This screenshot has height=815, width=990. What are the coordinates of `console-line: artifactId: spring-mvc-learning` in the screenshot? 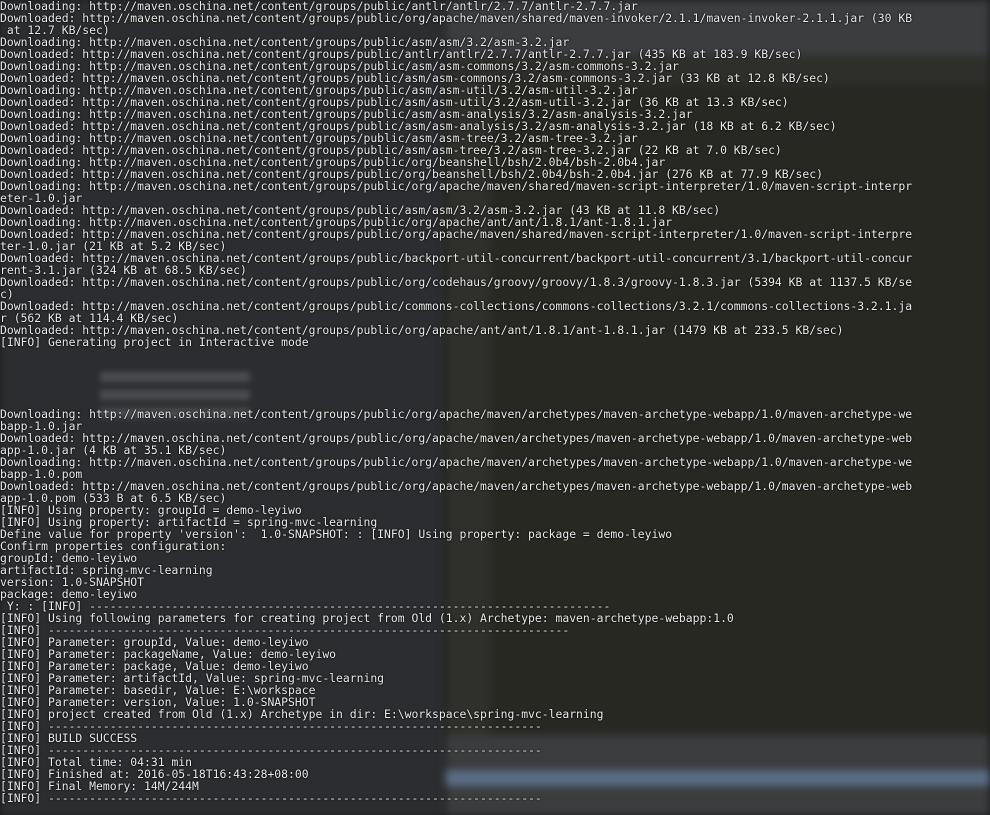 It's located at (106, 570).